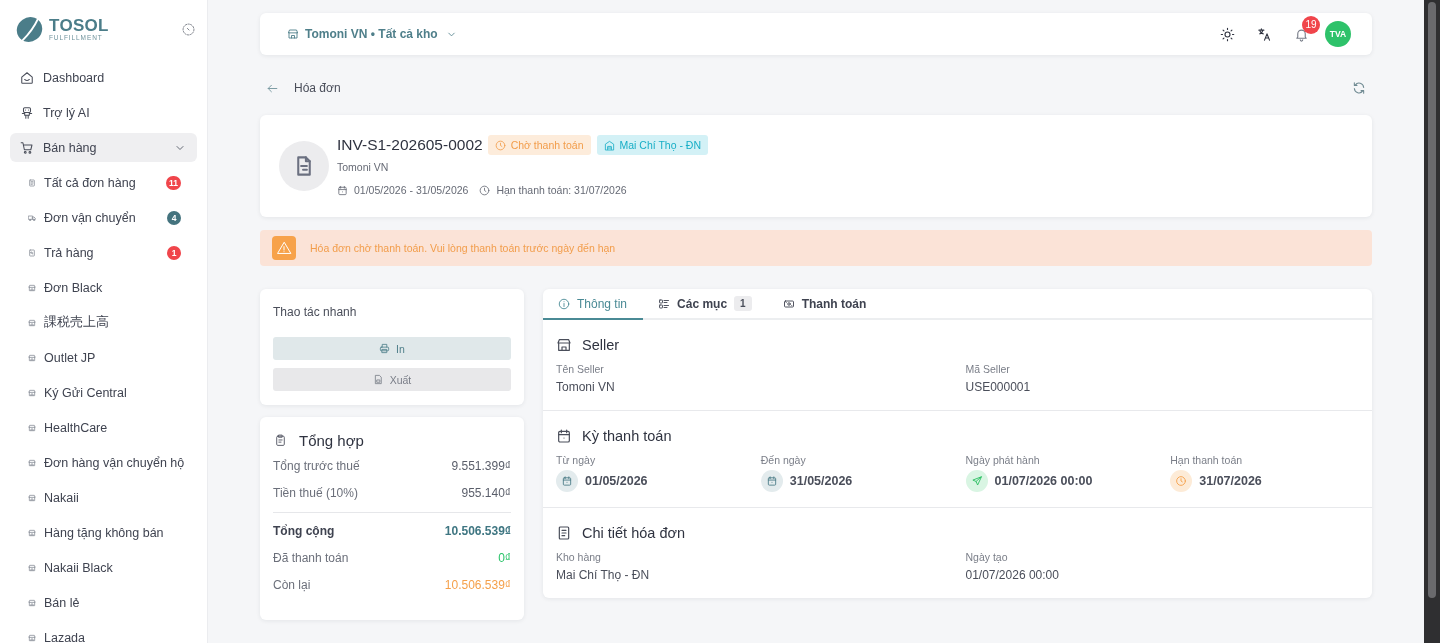 This screenshot has width=1440, height=643. What do you see at coordinates (561, 190) in the screenshot?
I see `due-date: Hạn thanh toán: 31/07/2026` at bounding box center [561, 190].